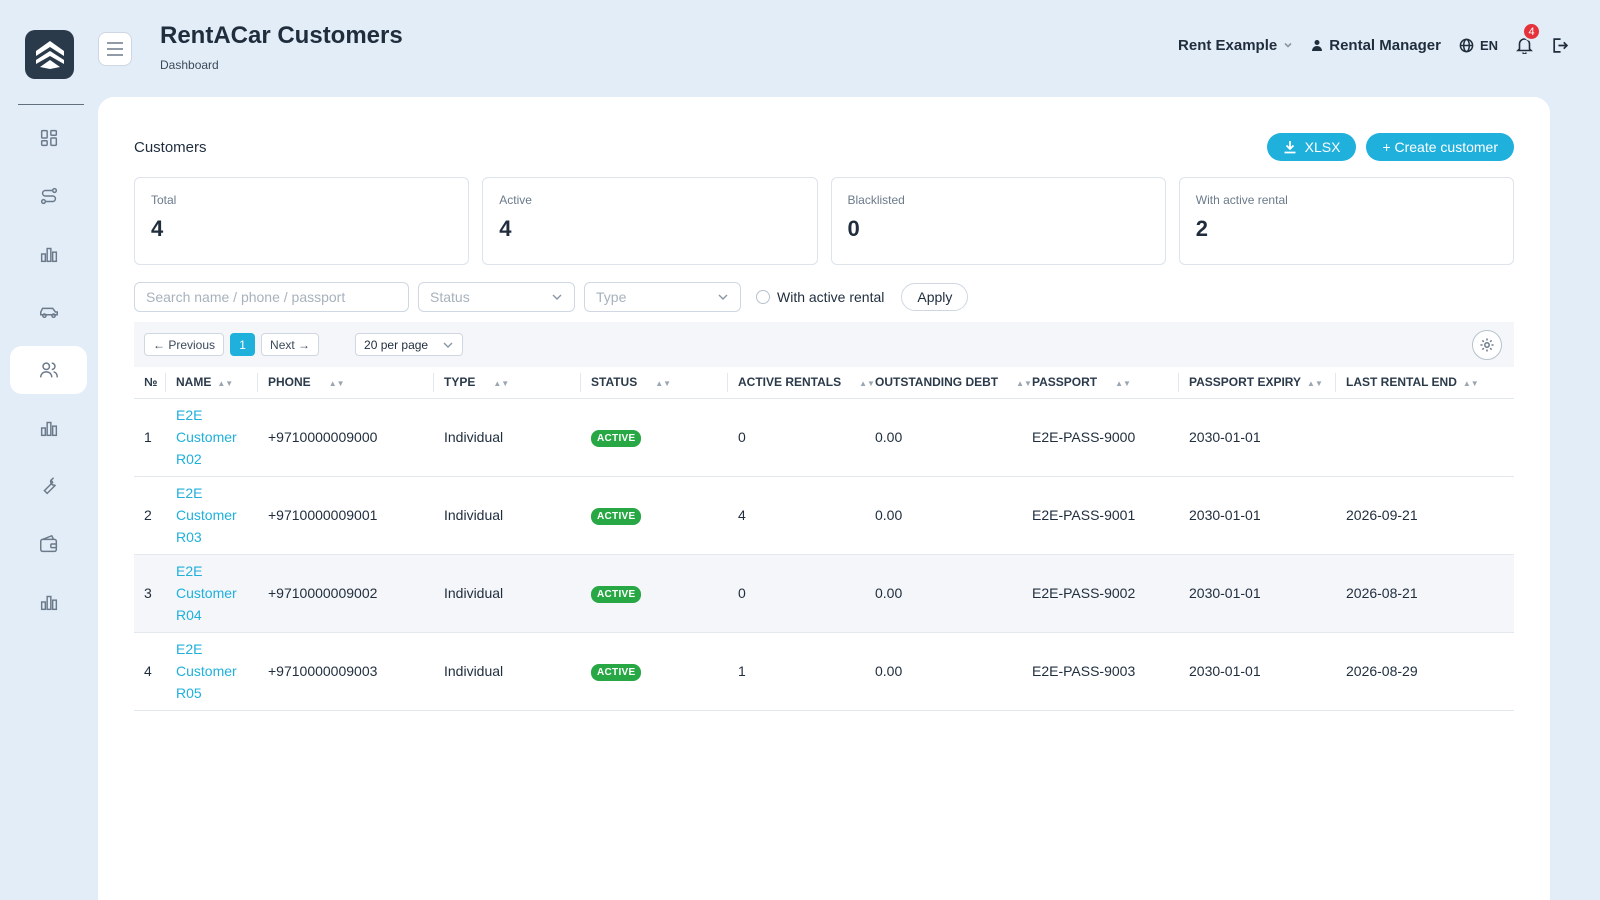 This screenshot has height=900, width=1600. I want to click on column-header-passport-expiry: PASSPORT EXPIRY ▲▼, so click(1257, 383).